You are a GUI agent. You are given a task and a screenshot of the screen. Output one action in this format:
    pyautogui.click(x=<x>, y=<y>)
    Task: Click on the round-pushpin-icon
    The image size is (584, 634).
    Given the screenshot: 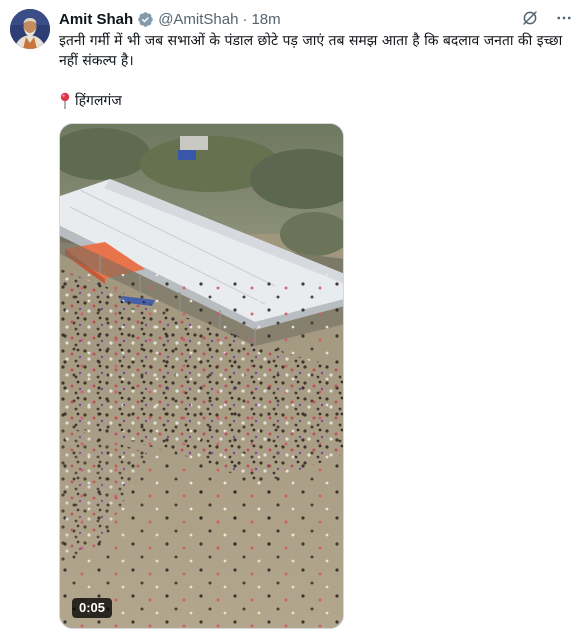 What is the action you would take?
    pyautogui.click(x=65, y=101)
    